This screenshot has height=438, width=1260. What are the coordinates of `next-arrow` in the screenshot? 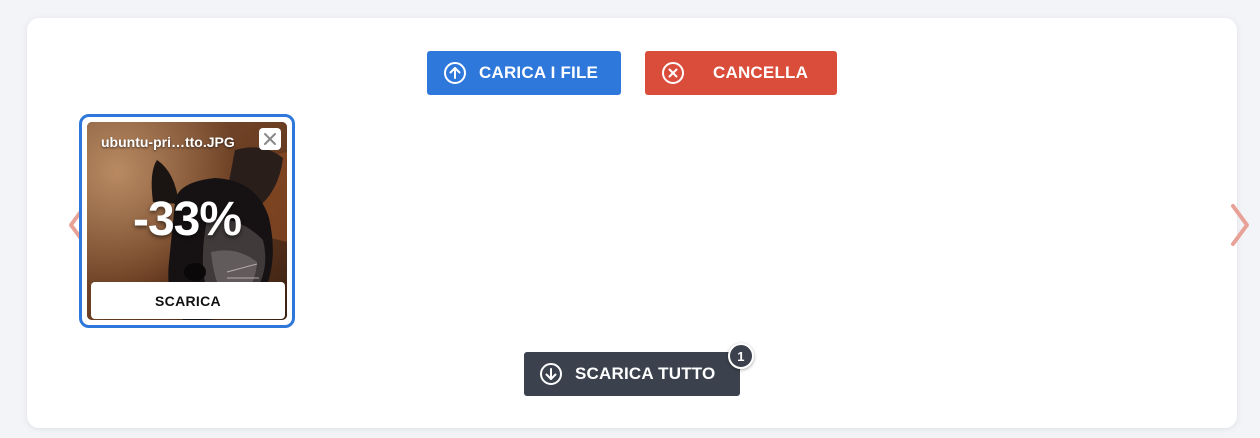 It's located at (1240, 225).